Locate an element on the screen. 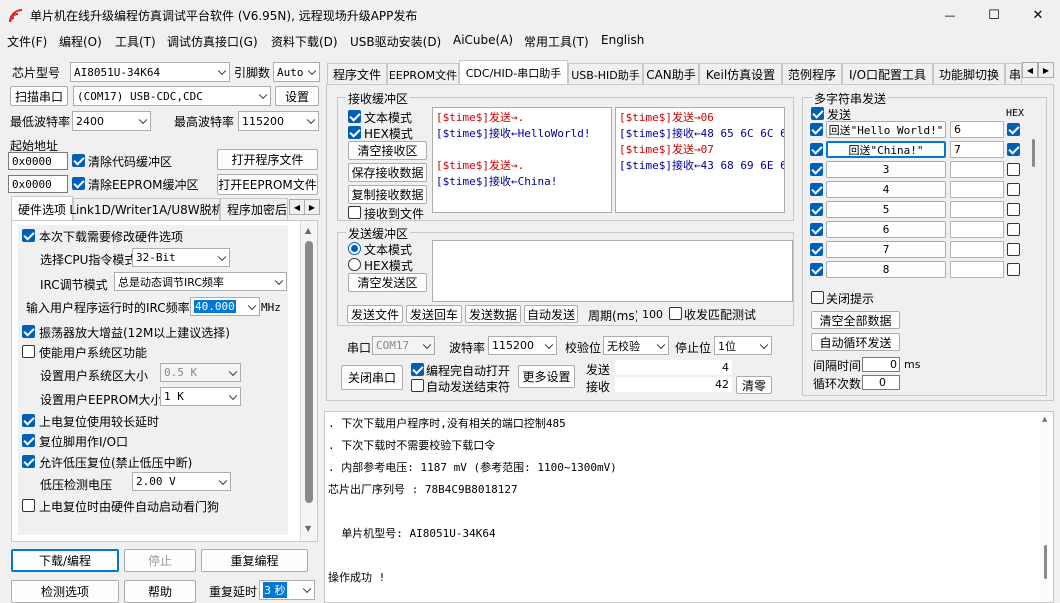 The height and width of the screenshot is (603, 1060). tab-pin-switch: 功能脚切换 is located at coordinates (969, 74).